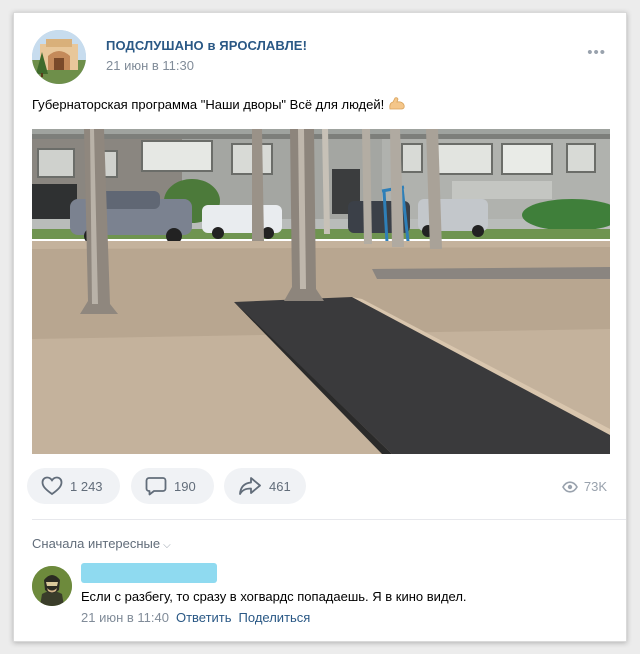 Image resolution: width=640 pixels, height=654 pixels. I want to click on chevron-down-icon: ⌵, so click(167, 545).